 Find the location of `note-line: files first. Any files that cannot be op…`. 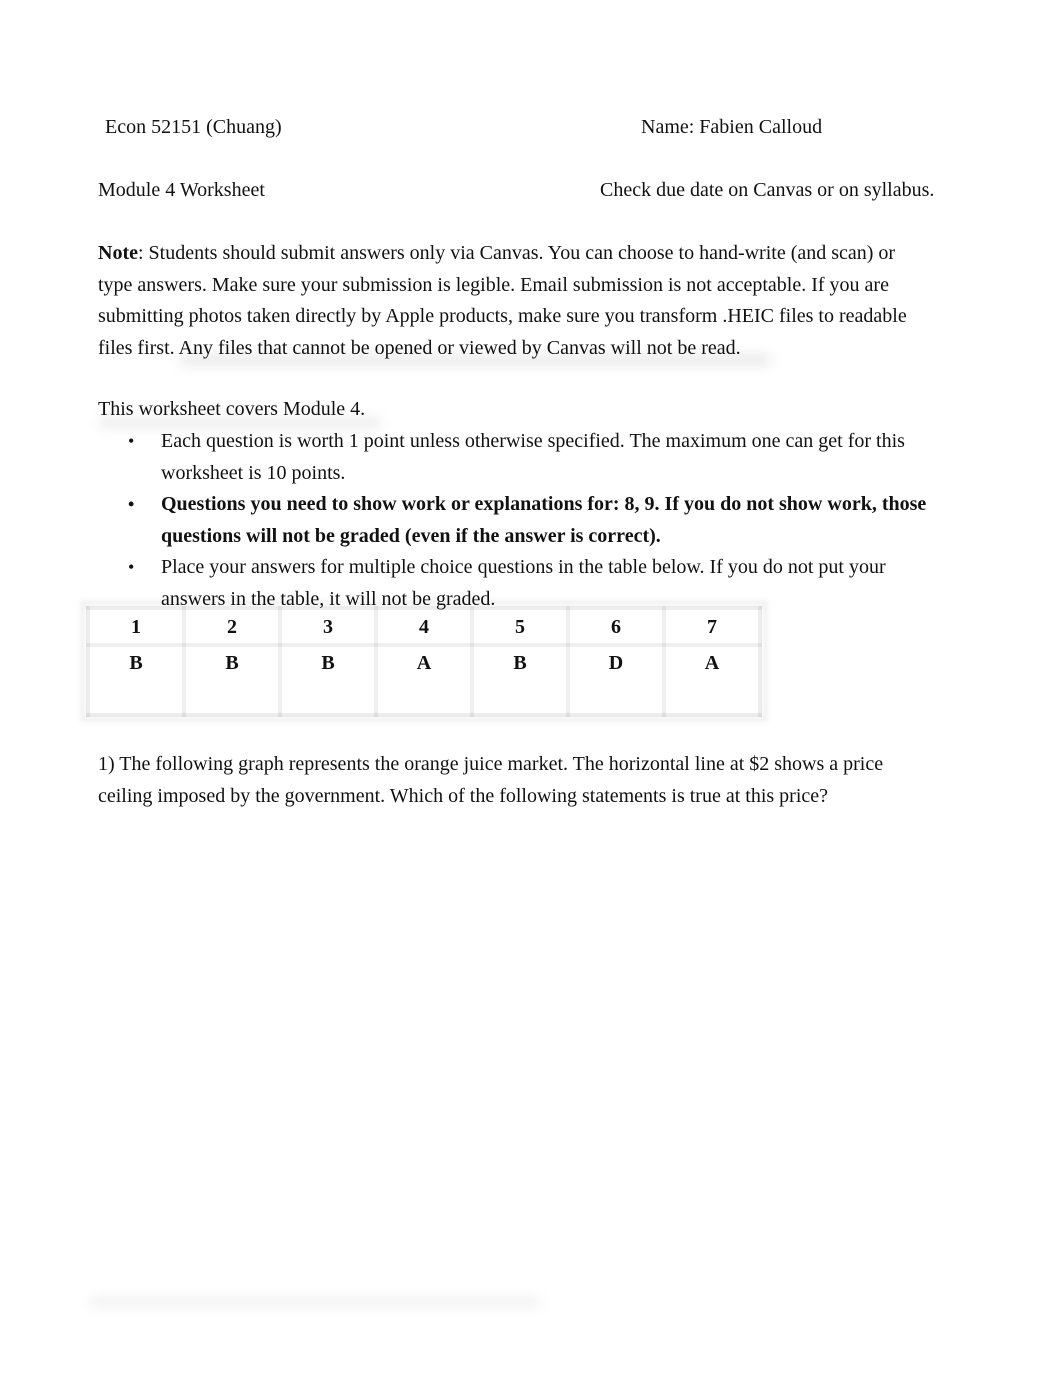

note-line: files first. Any files that cannot be op… is located at coordinates (419, 347).